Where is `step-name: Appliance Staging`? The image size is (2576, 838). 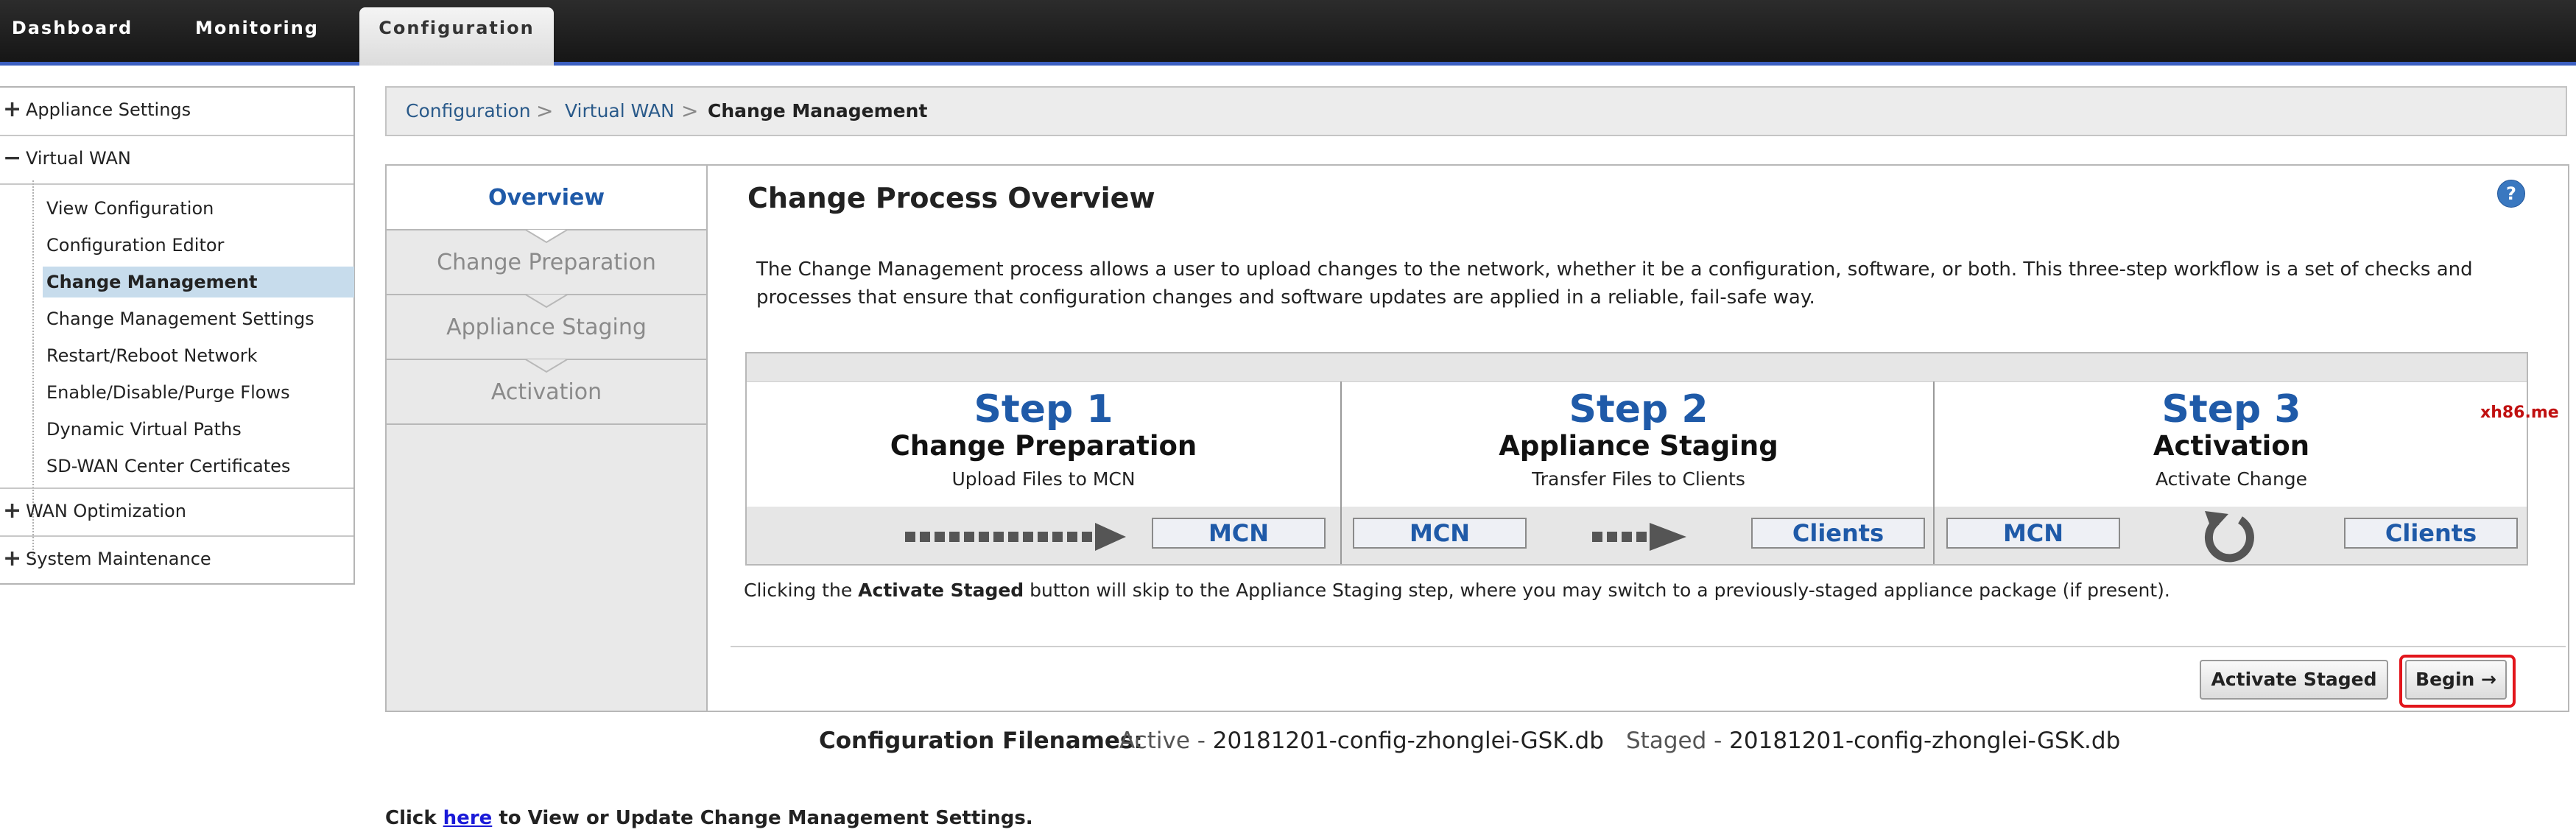
step-name: Appliance Staging is located at coordinates (1638, 446).